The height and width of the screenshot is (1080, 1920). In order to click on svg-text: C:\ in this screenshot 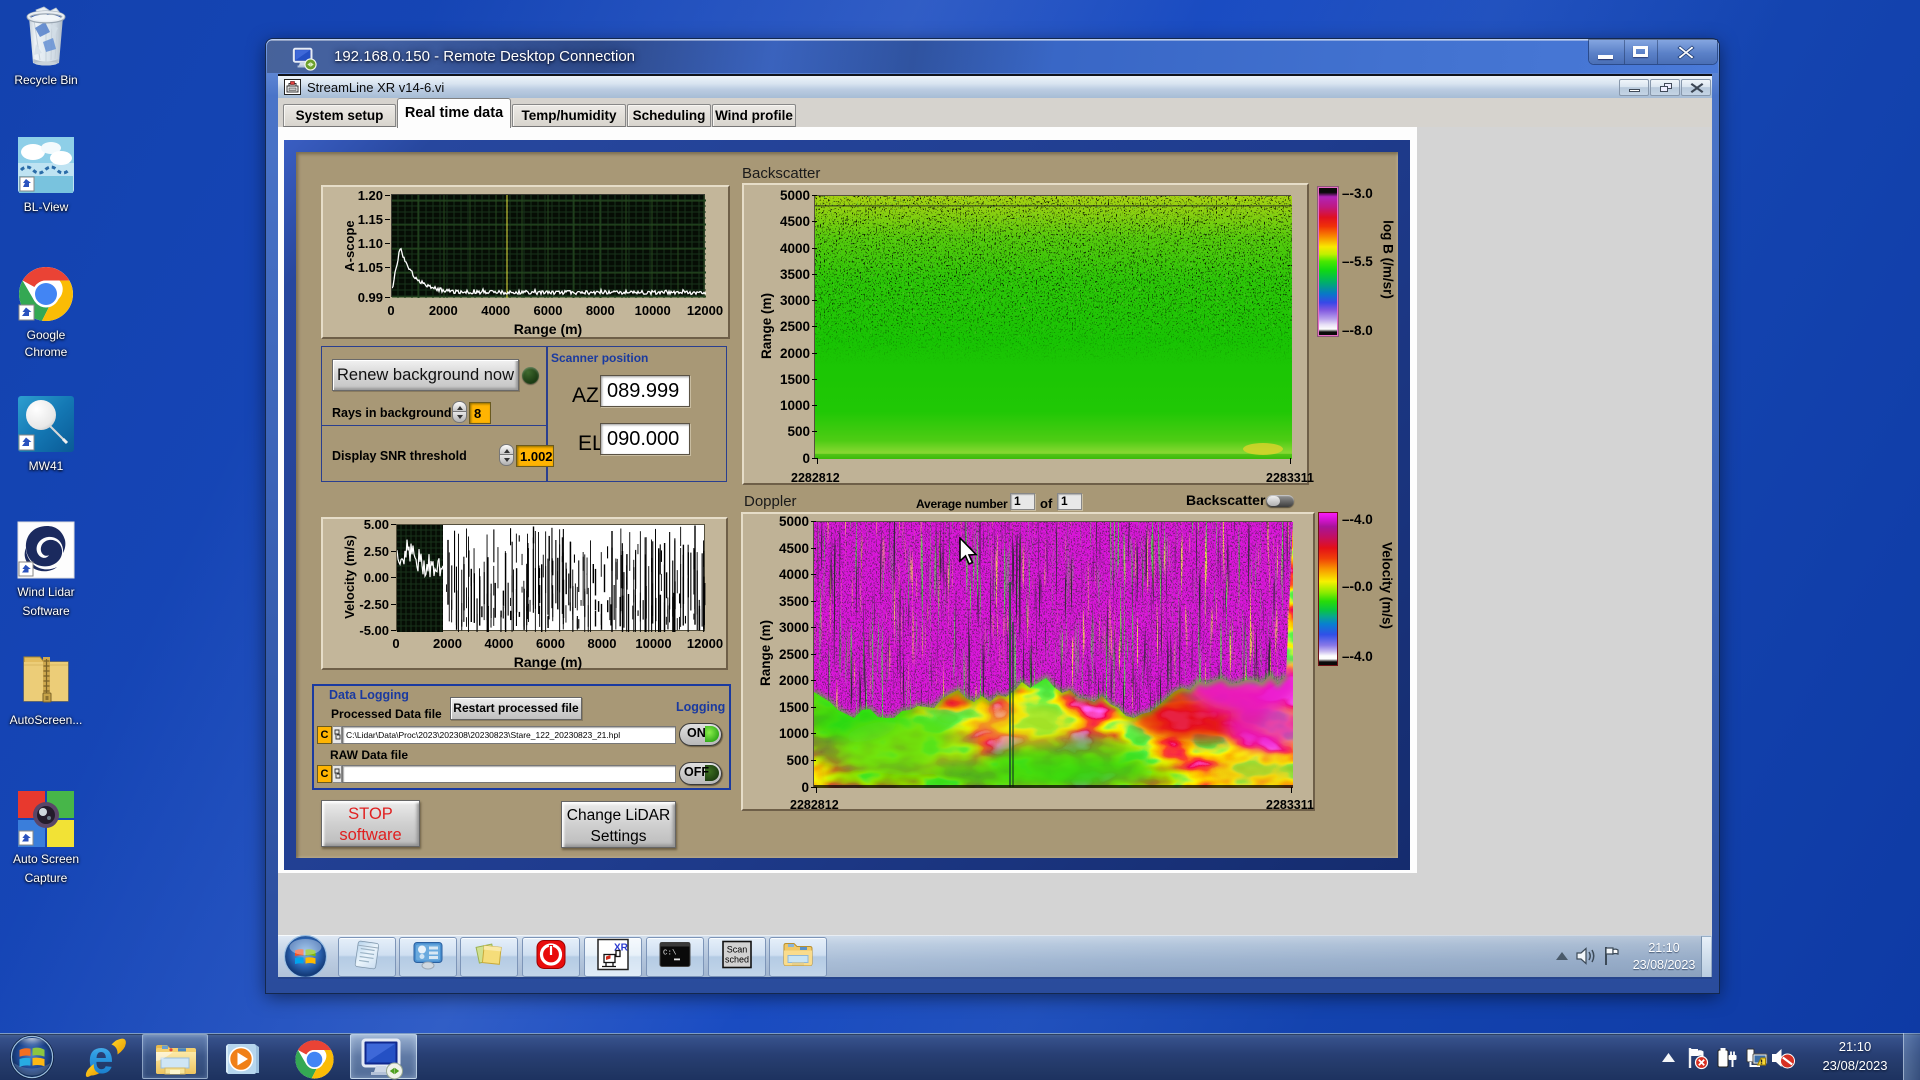, I will do `click(670, 954)`.